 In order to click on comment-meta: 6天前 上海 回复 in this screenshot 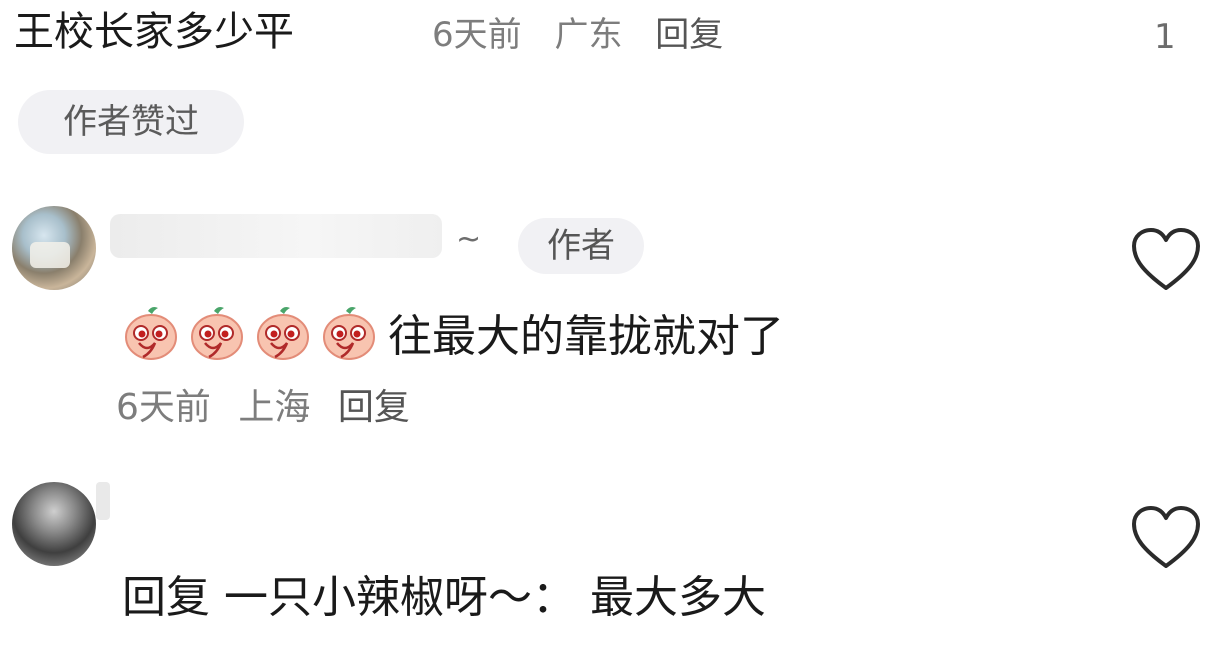, I will do `click(271, 408)`.